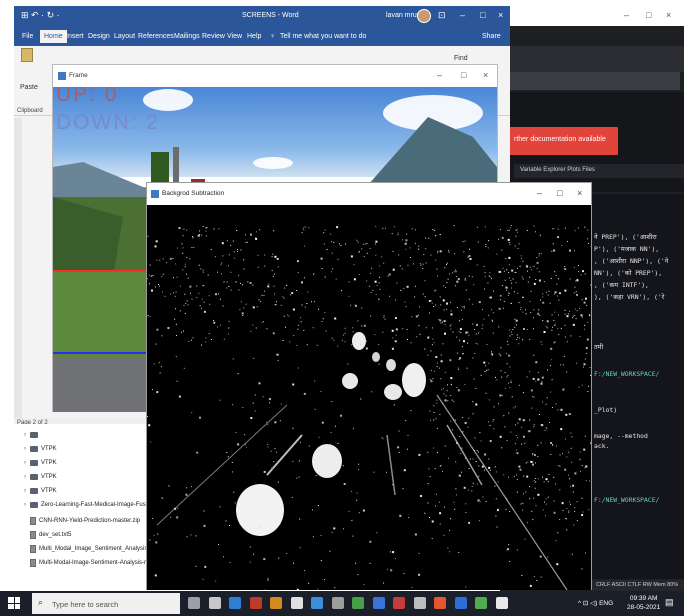 The image size is (684, 616). I want to click on ide-path-bar, so click(592, 81).